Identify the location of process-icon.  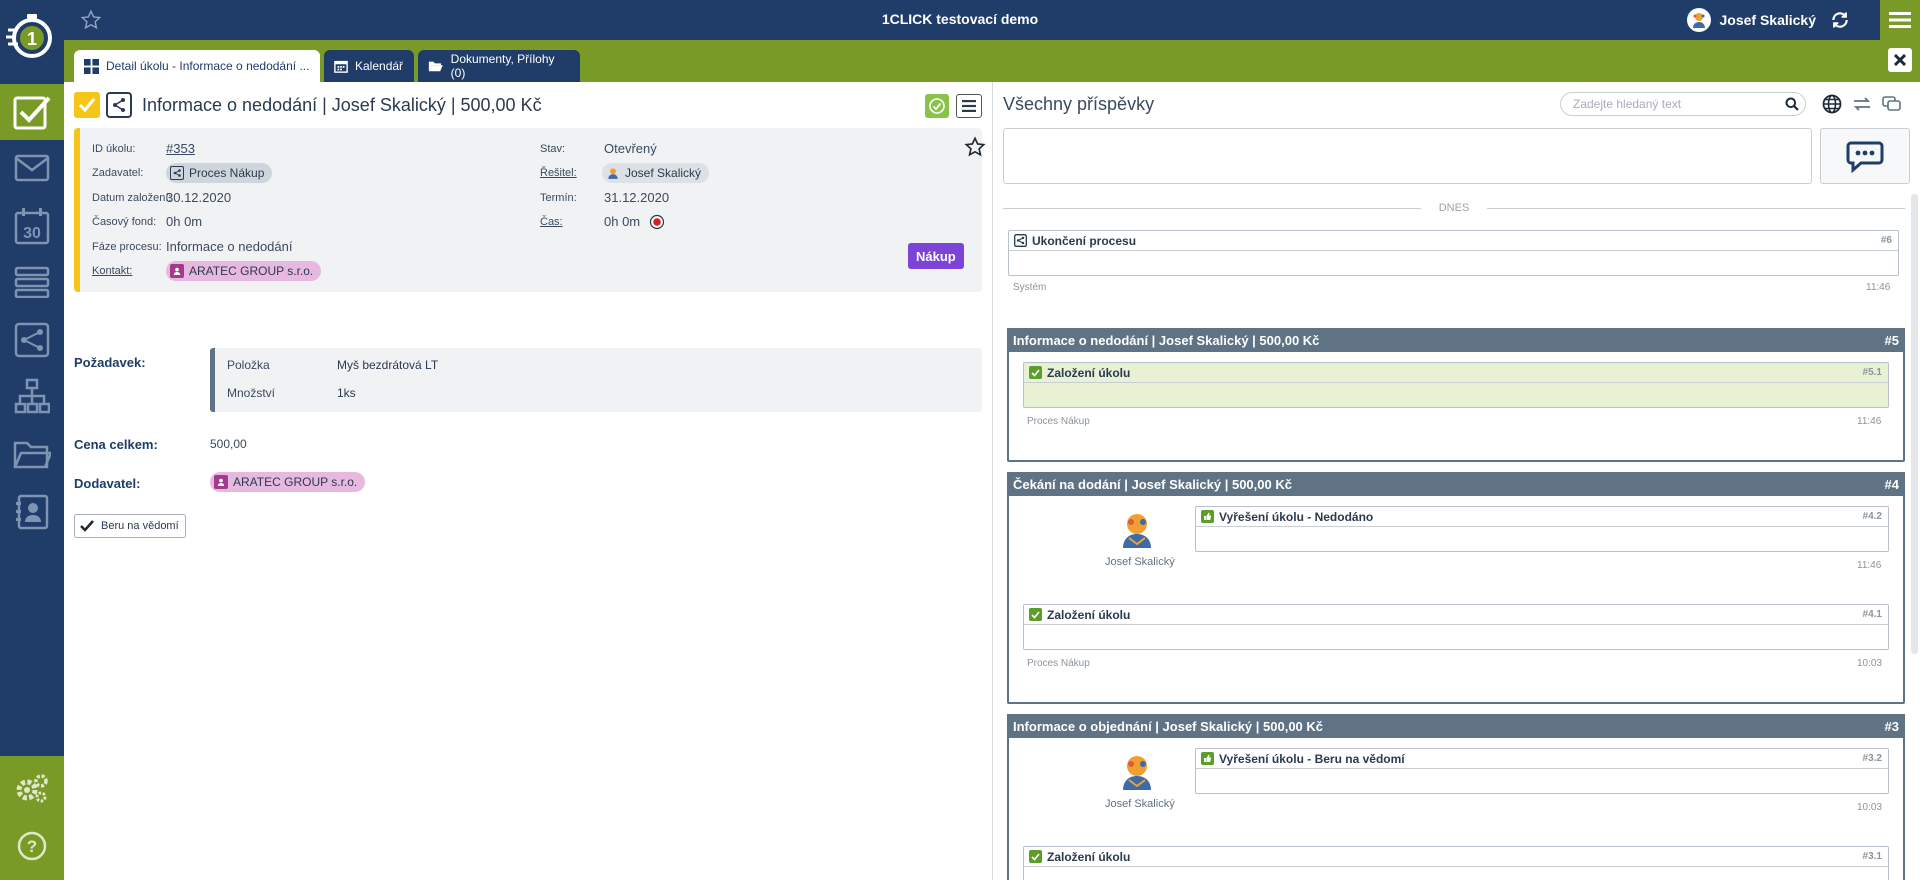
(177, 173).